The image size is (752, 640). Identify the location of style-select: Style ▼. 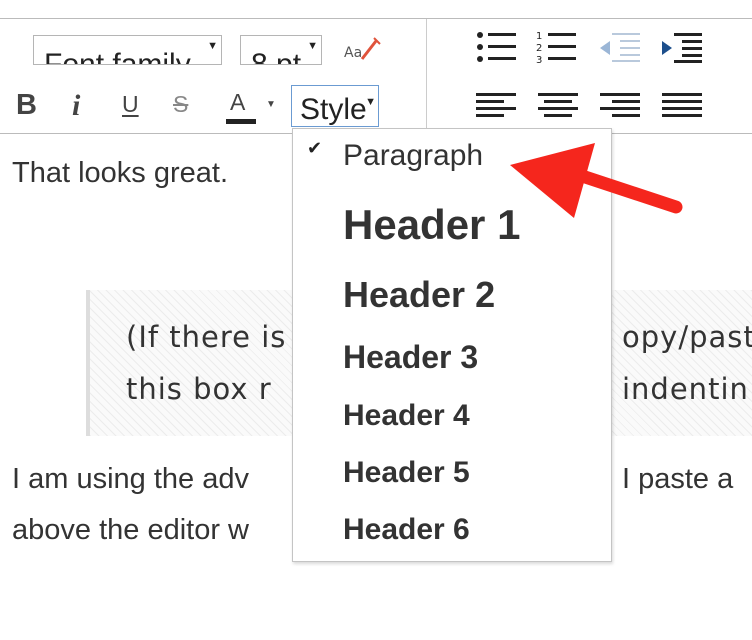
(335, 106).